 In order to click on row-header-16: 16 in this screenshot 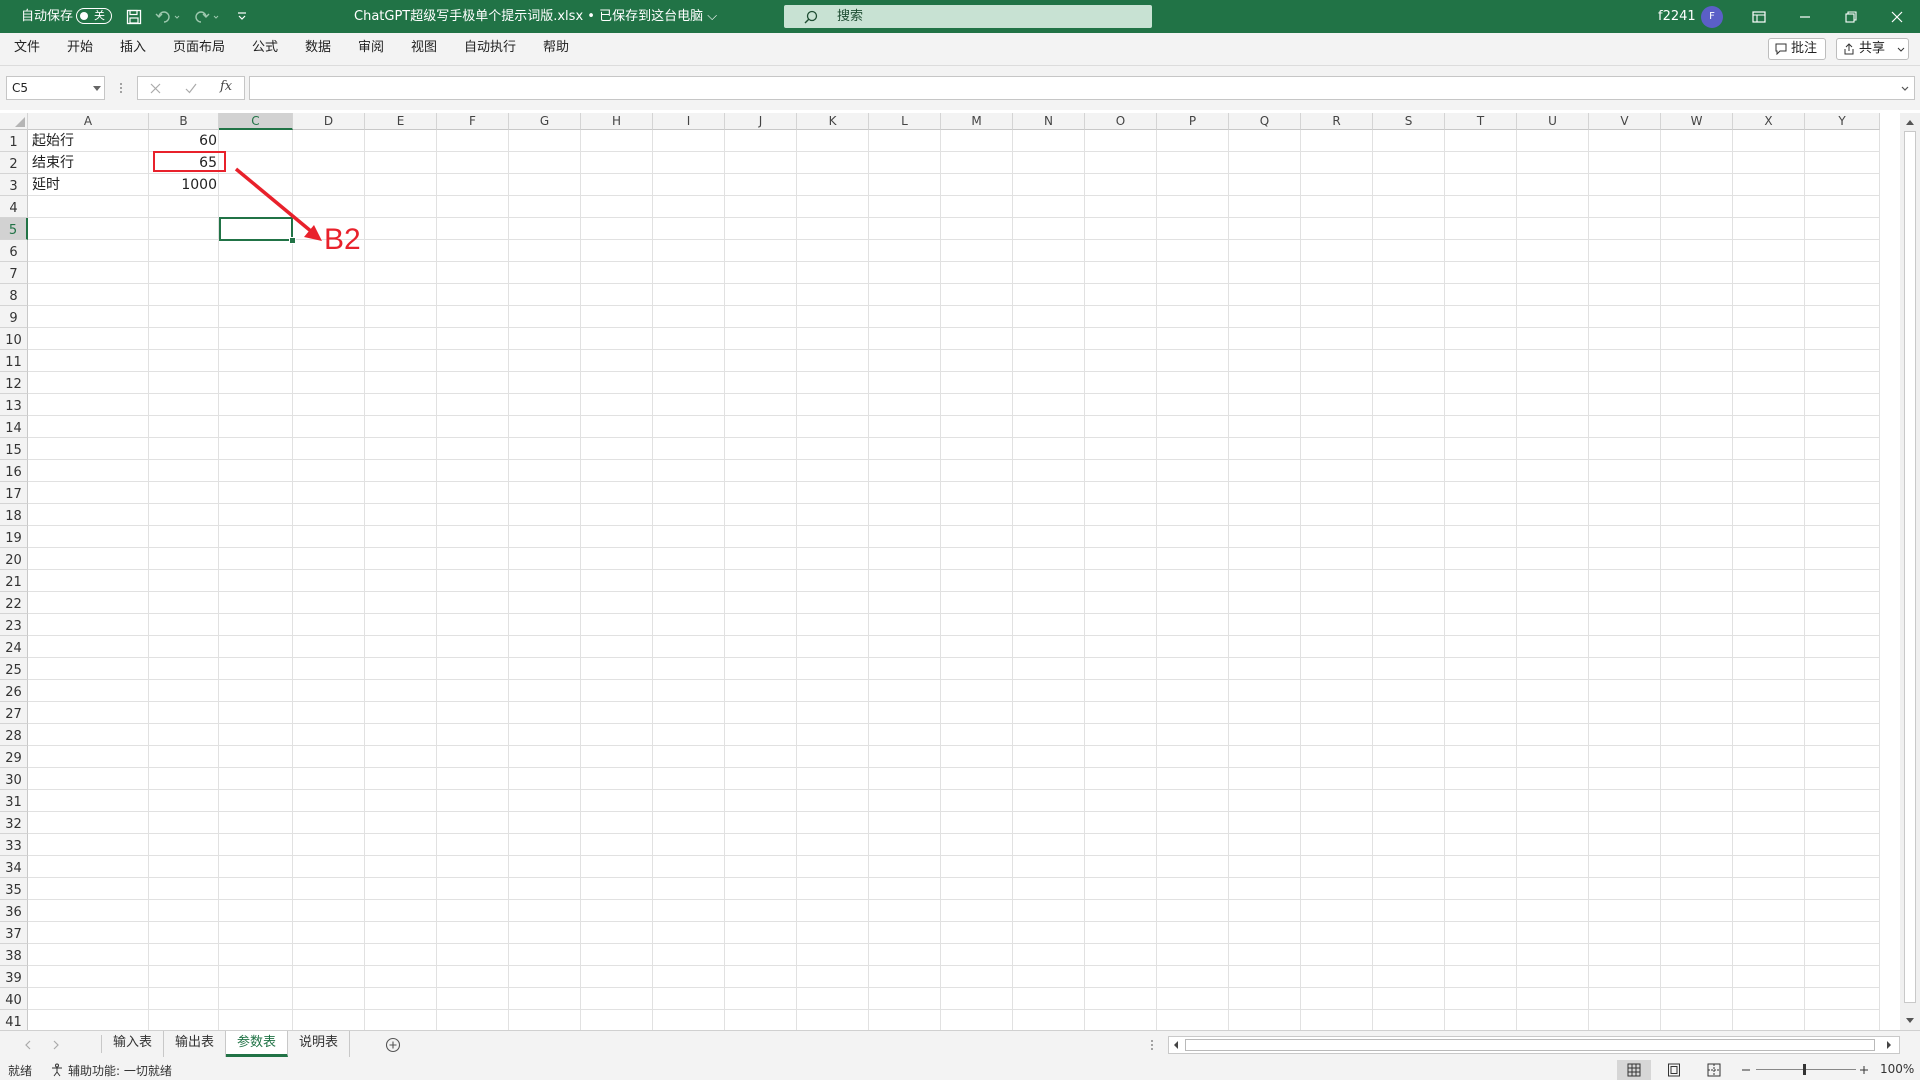, I will do `click(14, 471)`.